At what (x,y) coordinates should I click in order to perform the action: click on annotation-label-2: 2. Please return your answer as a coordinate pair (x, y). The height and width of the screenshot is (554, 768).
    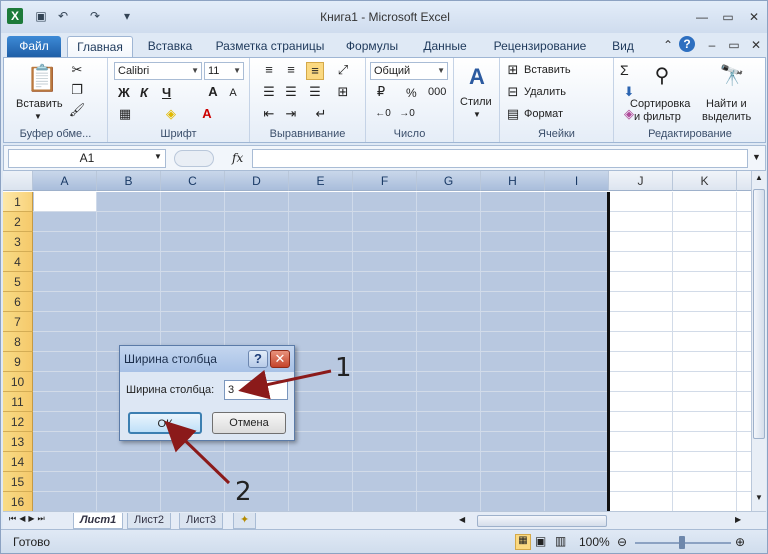
    Looking at the image, I should click on (243, 492).